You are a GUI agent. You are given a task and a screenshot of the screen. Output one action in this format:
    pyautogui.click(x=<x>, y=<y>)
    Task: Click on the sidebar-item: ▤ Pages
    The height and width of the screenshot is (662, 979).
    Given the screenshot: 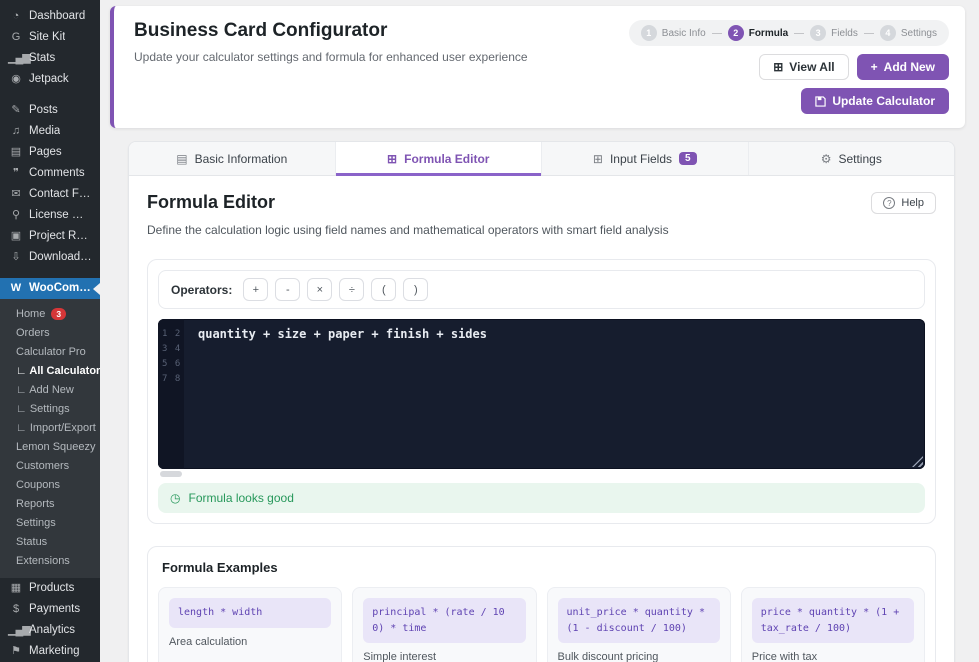 What is the action you would take?
    pyautogui.click(x=50, y=152)
    